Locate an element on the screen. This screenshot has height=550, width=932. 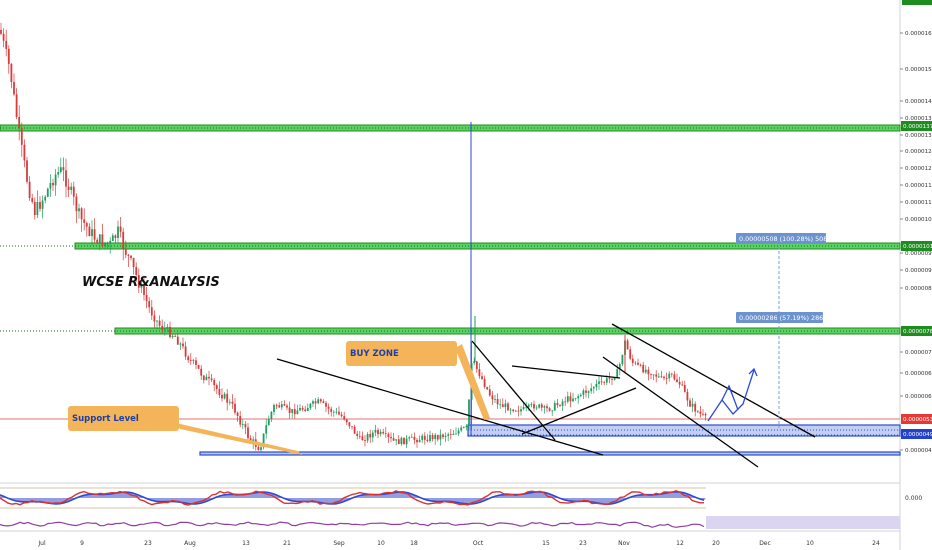
time-tick-label: 9 is located at coordinates (82, 543).